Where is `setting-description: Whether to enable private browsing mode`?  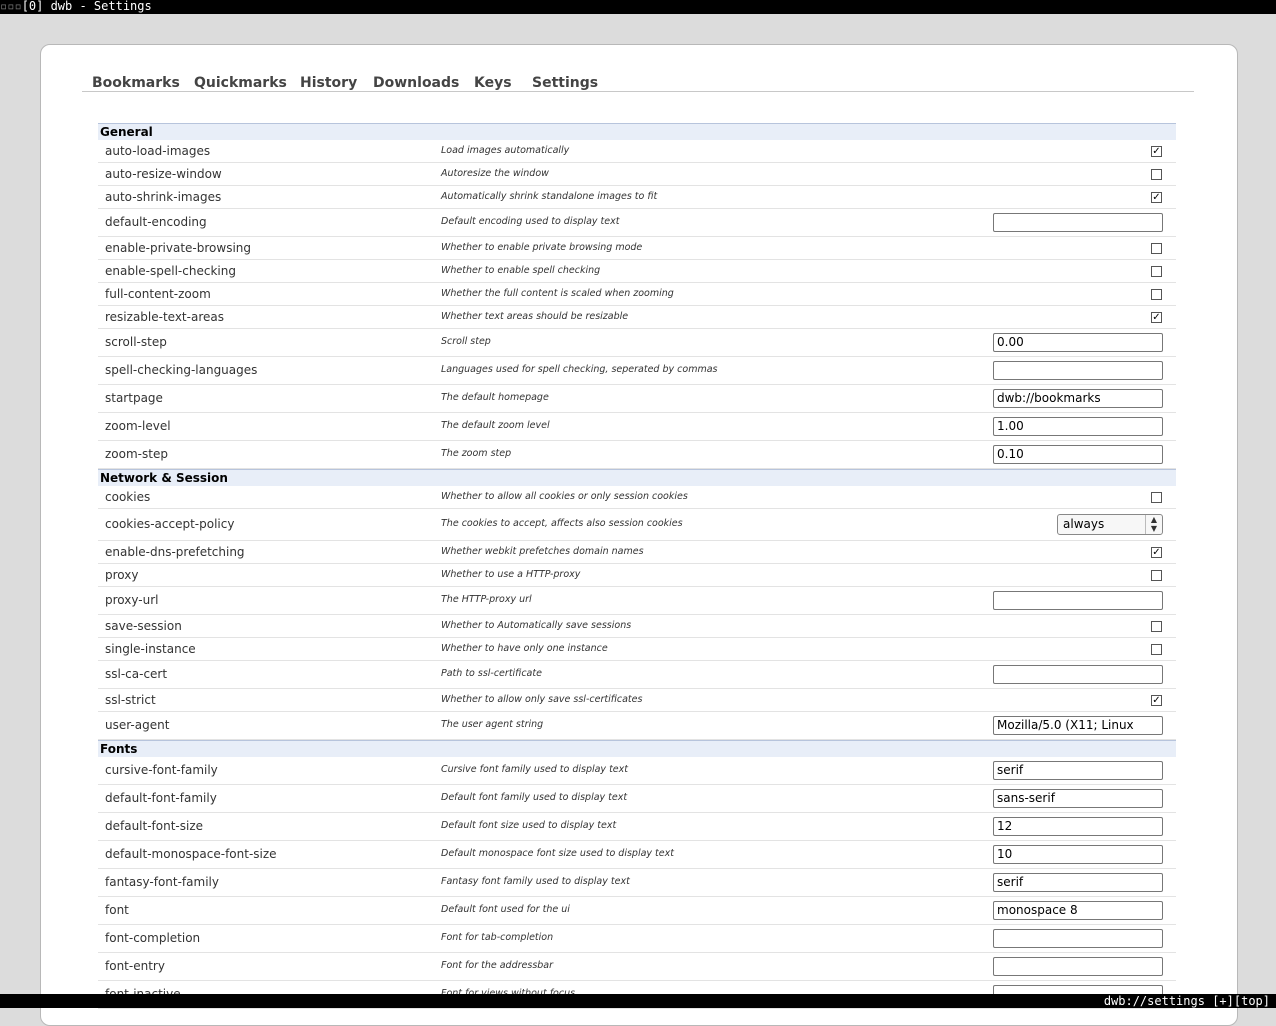 setting-description: Whether to enable private browsing mode is located at coordinates (542, 247).